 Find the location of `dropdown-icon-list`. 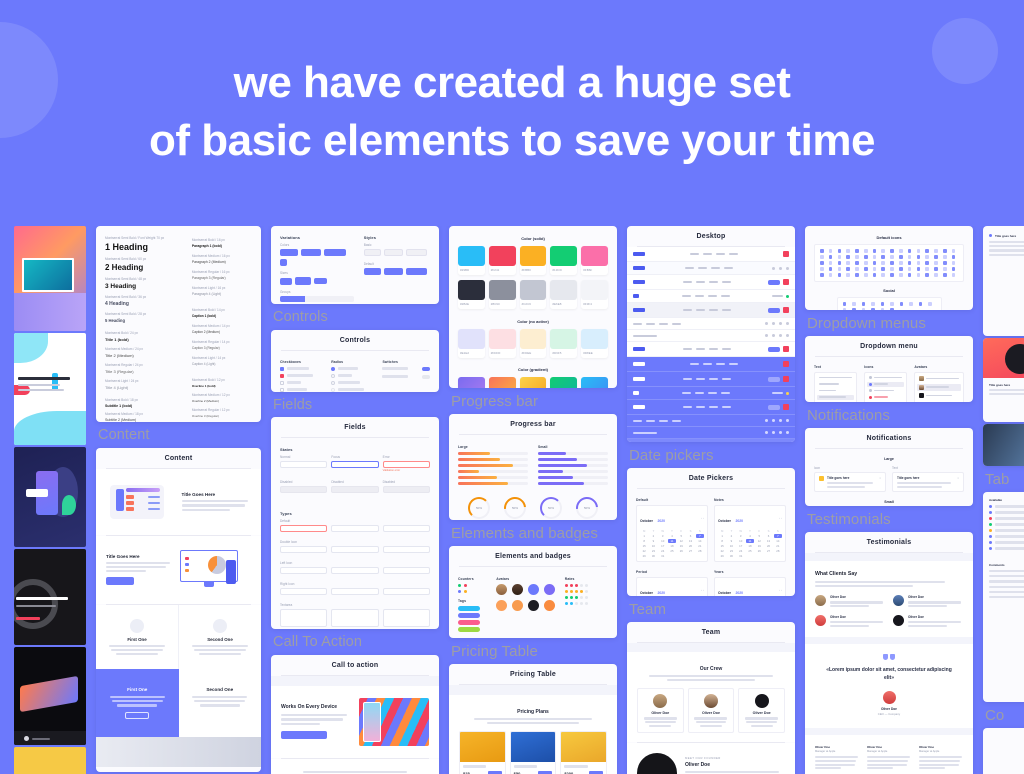

dropdown-icon-list is located at coordinates (886, 387).